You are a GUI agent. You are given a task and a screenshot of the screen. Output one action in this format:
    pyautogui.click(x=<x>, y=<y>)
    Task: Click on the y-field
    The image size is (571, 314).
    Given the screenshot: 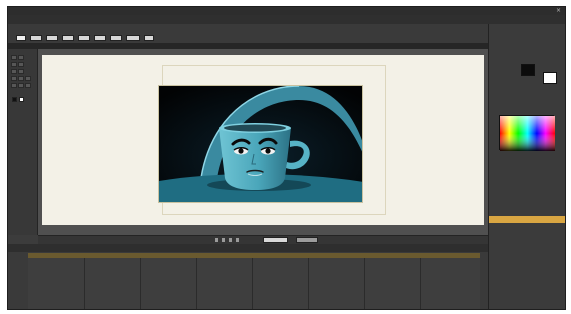 What is the action you would take?
    pyautogui.click(x=84, y=37)
    